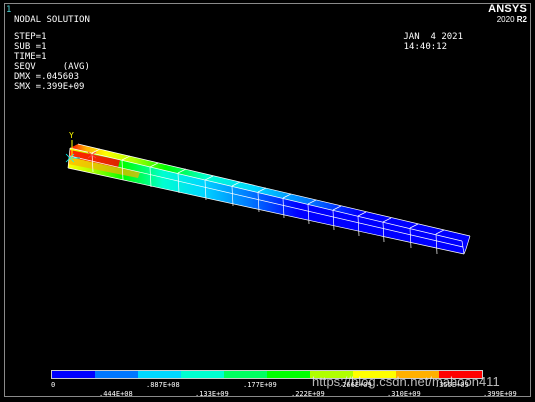 The image size is (535, 402). I want to click on watermark-text: https://blog.csdn.net/mahoon411, so click(406, 381).